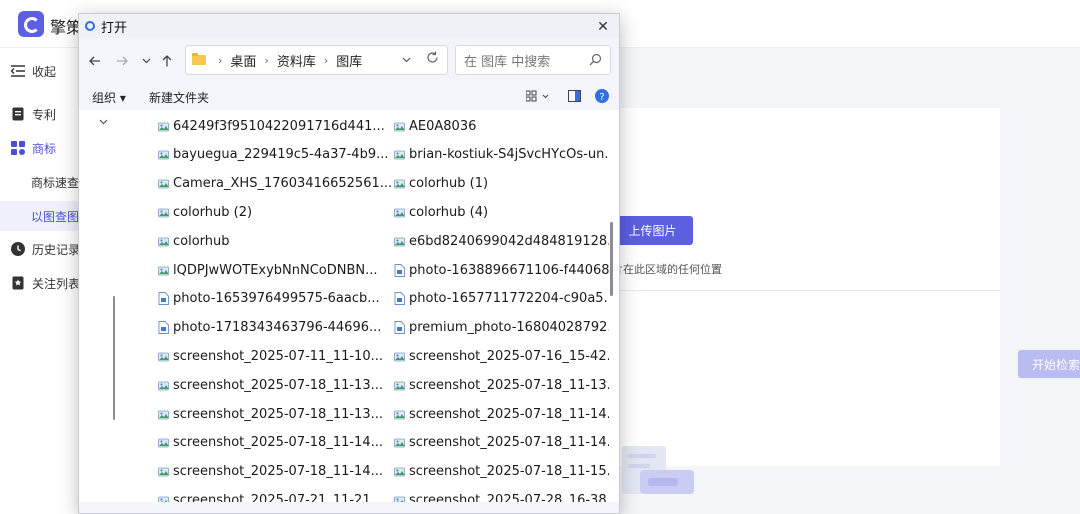  I want to click on chevron-down-icon, so click(146, 61).